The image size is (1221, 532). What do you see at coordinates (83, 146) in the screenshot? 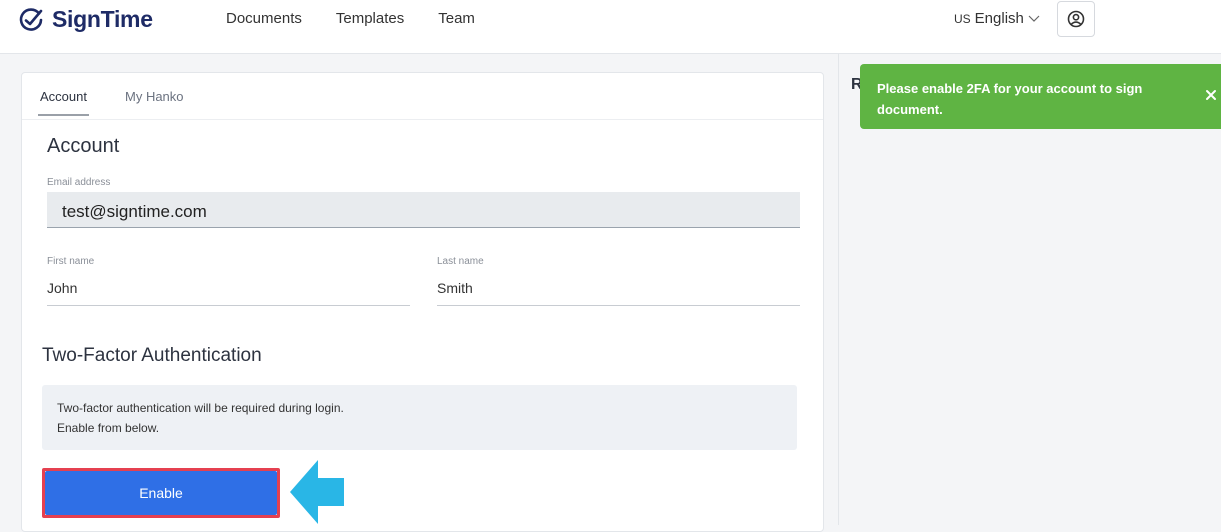
I see `account-section-title: Account` at bounding box center [83, 146].